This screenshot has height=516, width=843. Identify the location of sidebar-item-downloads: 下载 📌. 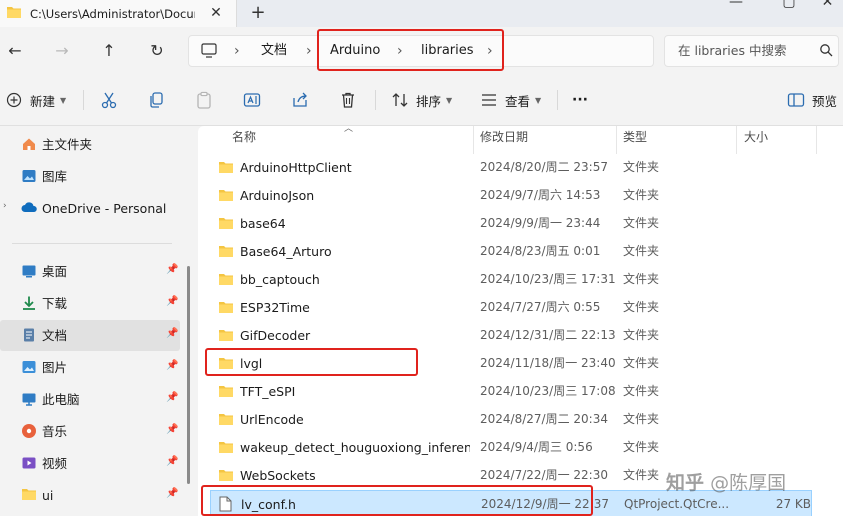
(90, 303).